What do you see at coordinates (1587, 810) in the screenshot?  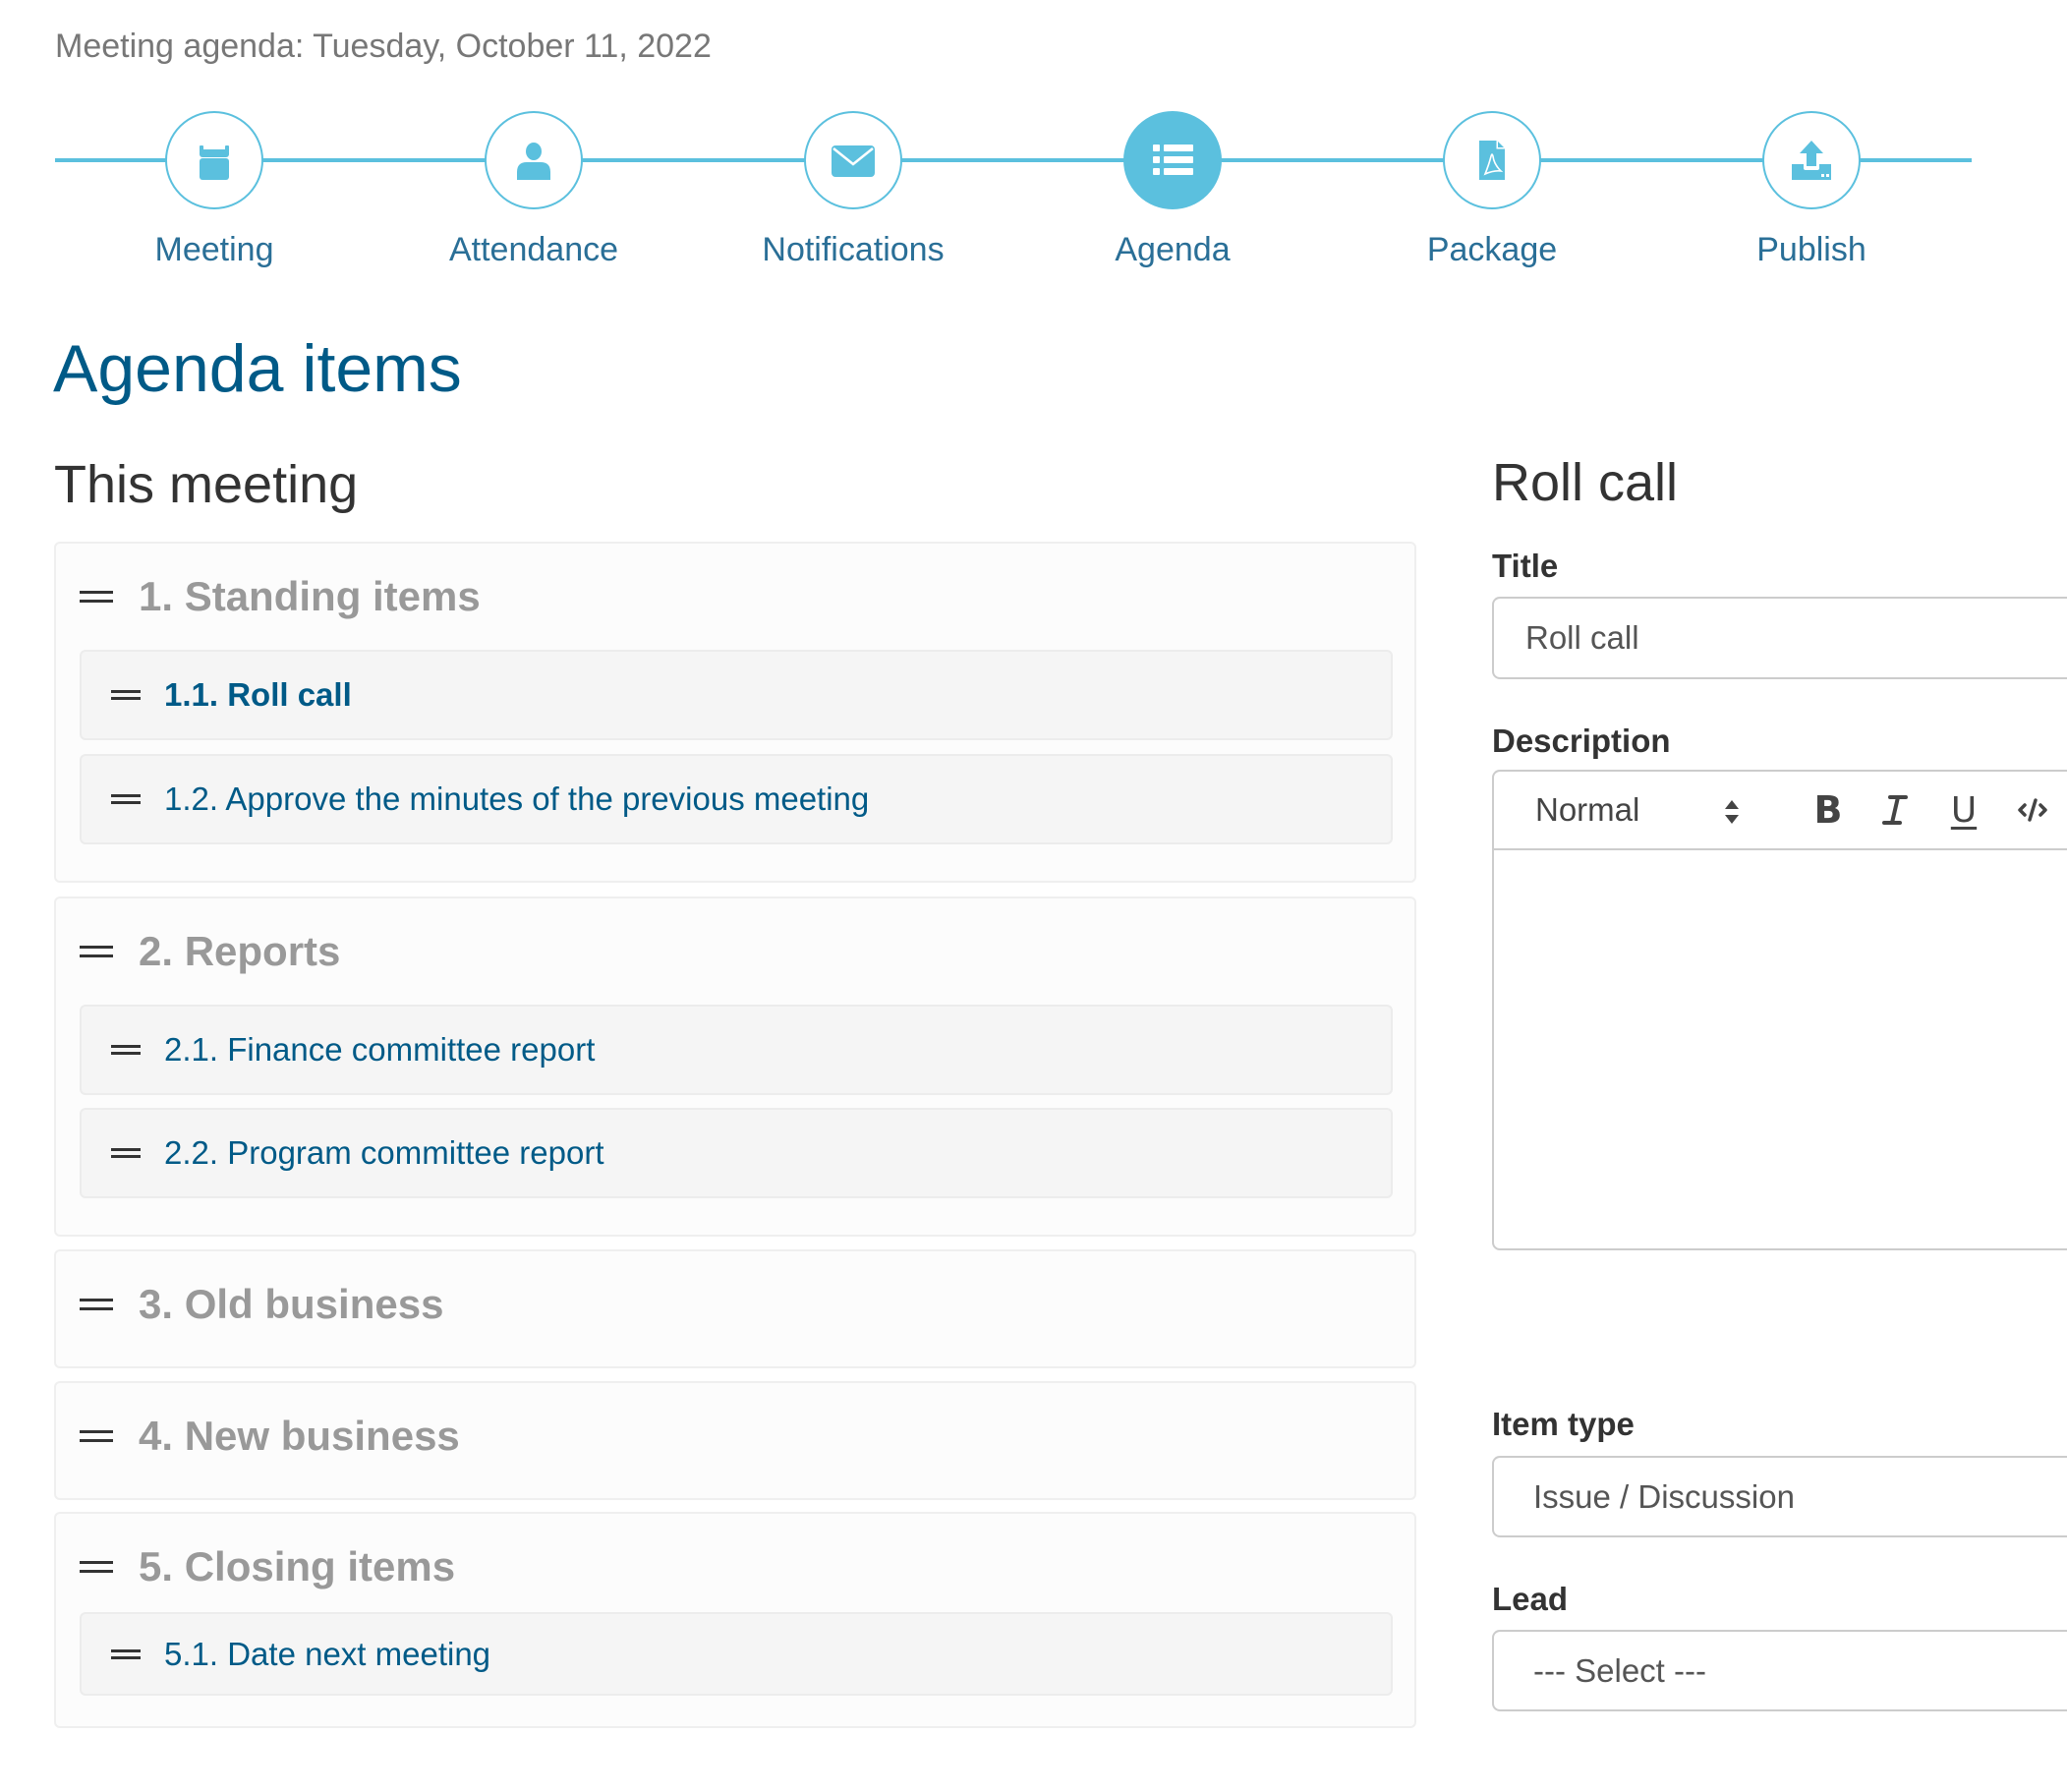 I see `format-select: Normal` at bounding box center [1587, 810].